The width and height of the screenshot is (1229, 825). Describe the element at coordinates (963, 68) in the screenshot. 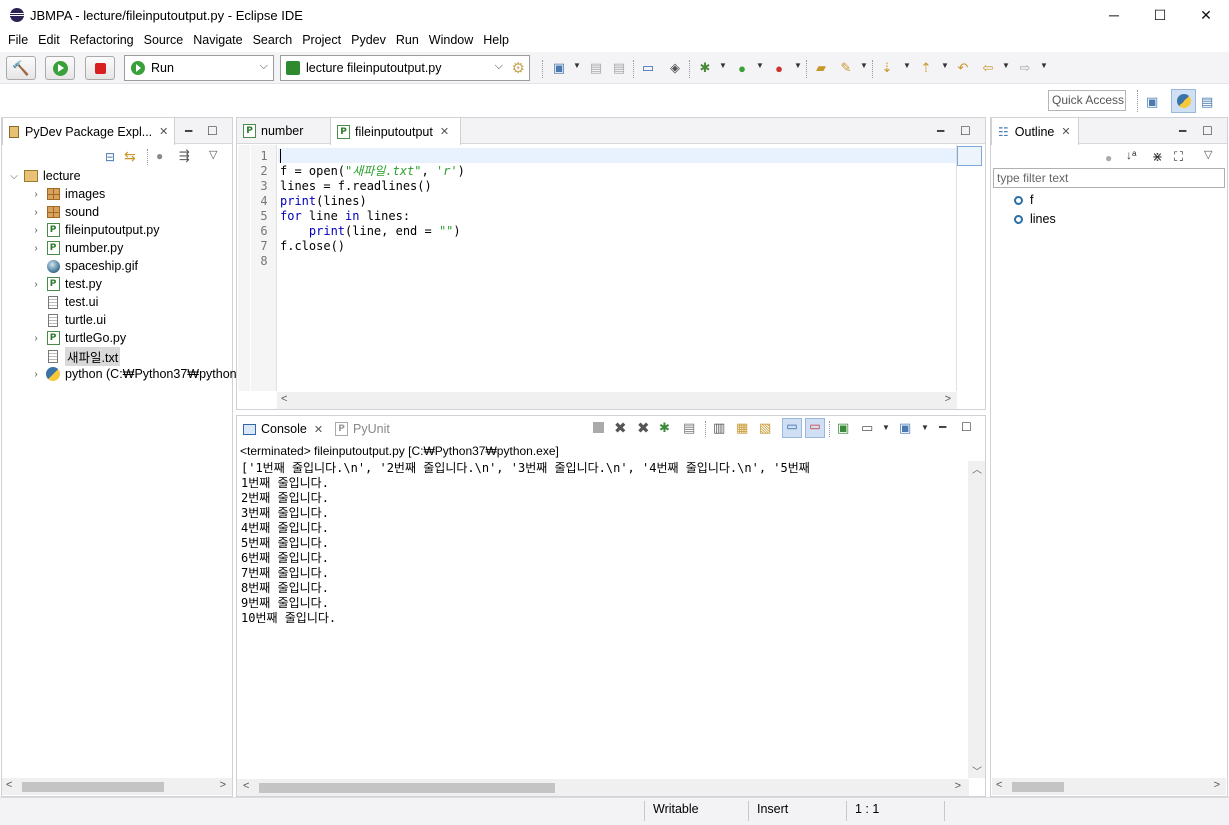

I see `last-edit-icon: ↶` at that location.